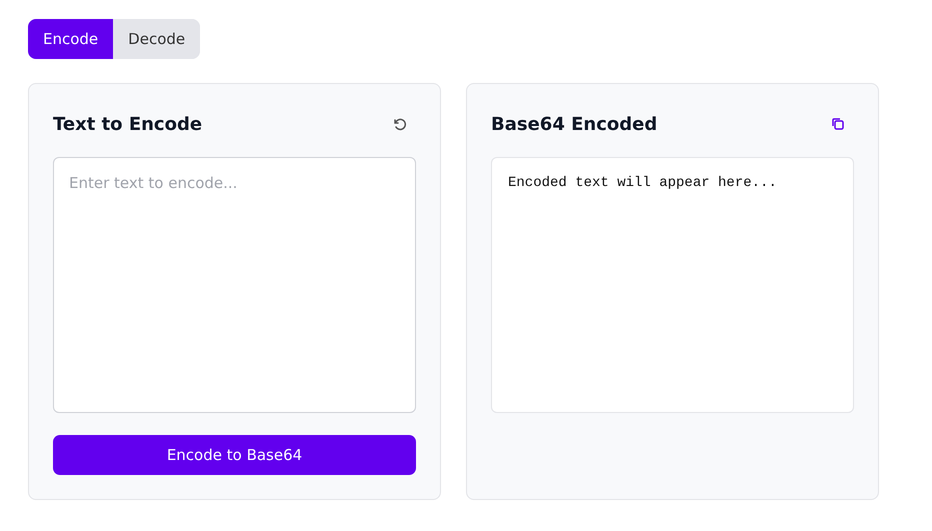  What do you see at coordinates (838, 124) in the screenshot?
I see `copy-icon` at bounding box center [838, 124].